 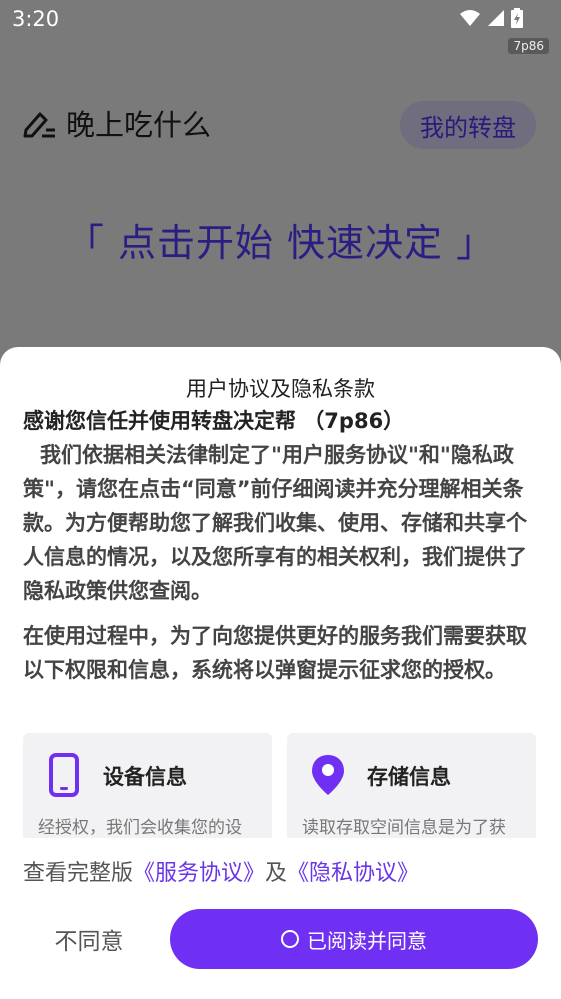 What do you see at coordinates (409, 777) in the screenshot?
I see `permission-title: 存储信息` at bounding box center [409, 777].